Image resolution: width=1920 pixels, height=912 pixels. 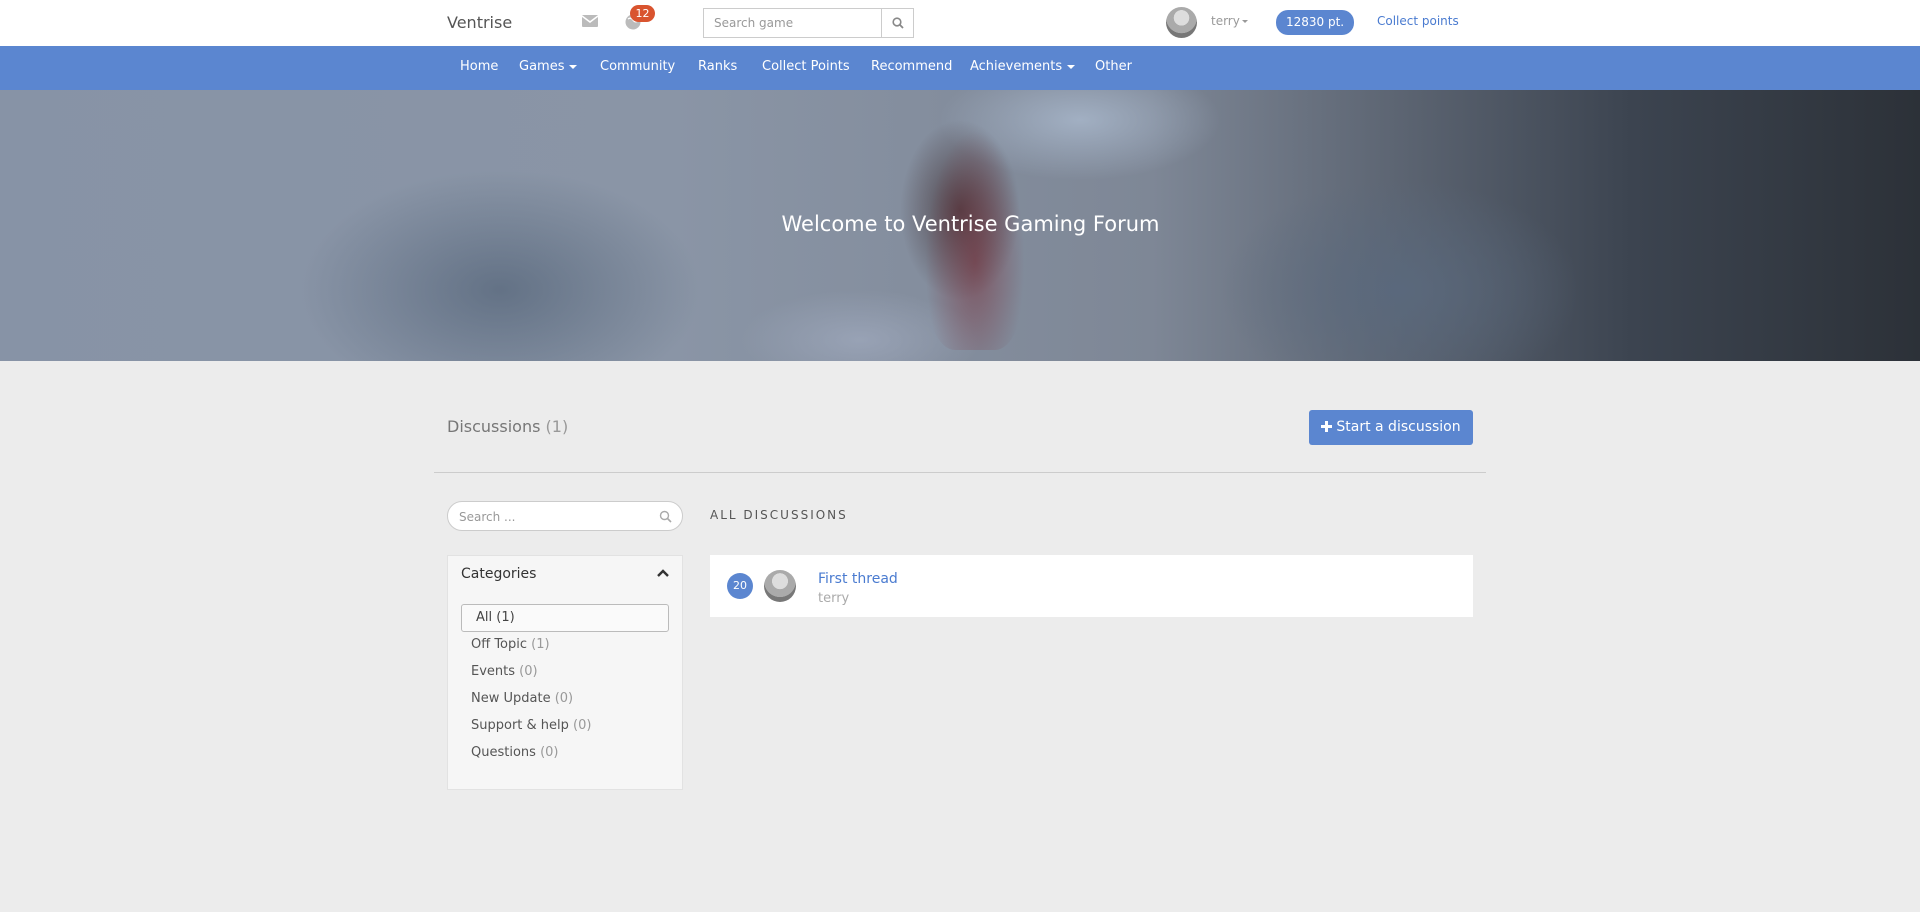 I want to click on category-questions: Questions (0), so click(x=514, y=752).